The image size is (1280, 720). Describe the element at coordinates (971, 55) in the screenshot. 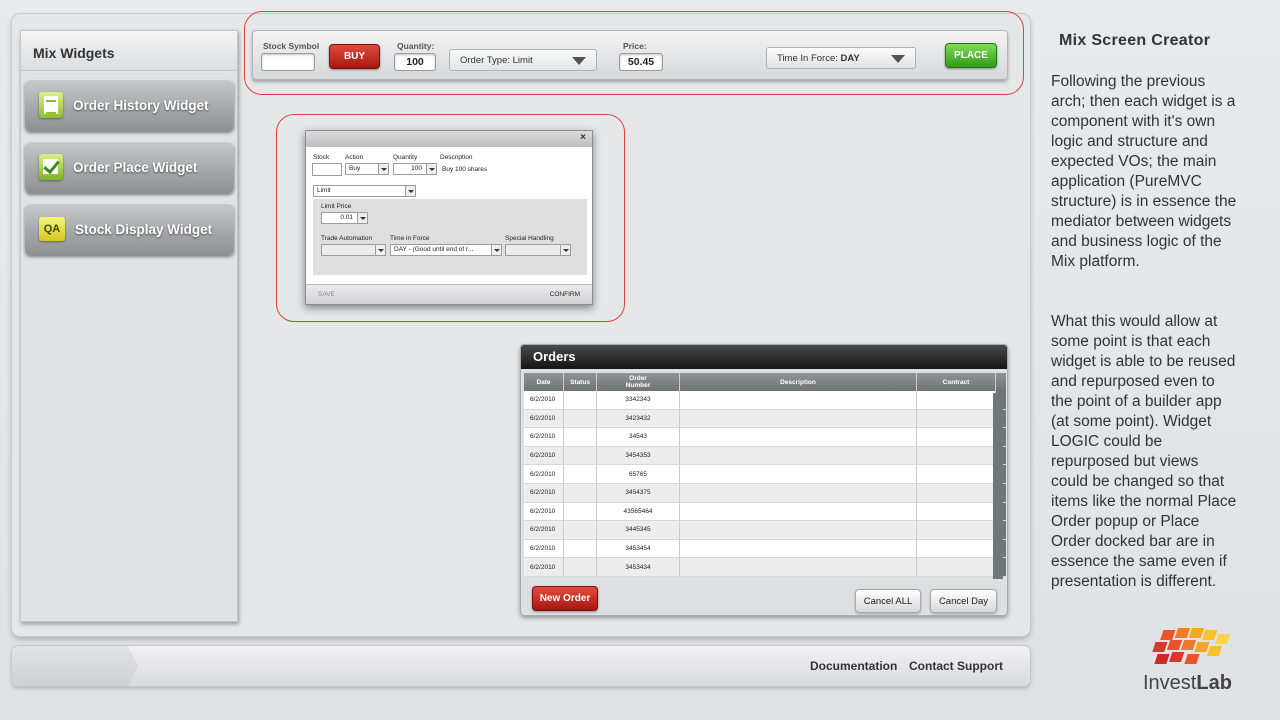

I see `place-button: PLACE` at that location.